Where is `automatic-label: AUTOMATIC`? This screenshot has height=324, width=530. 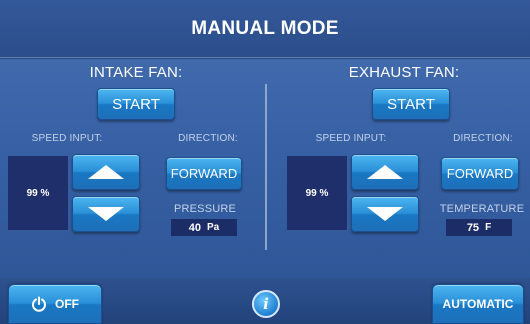
automatic-label: AUTOMATIC is located at coordinates (478, 304).